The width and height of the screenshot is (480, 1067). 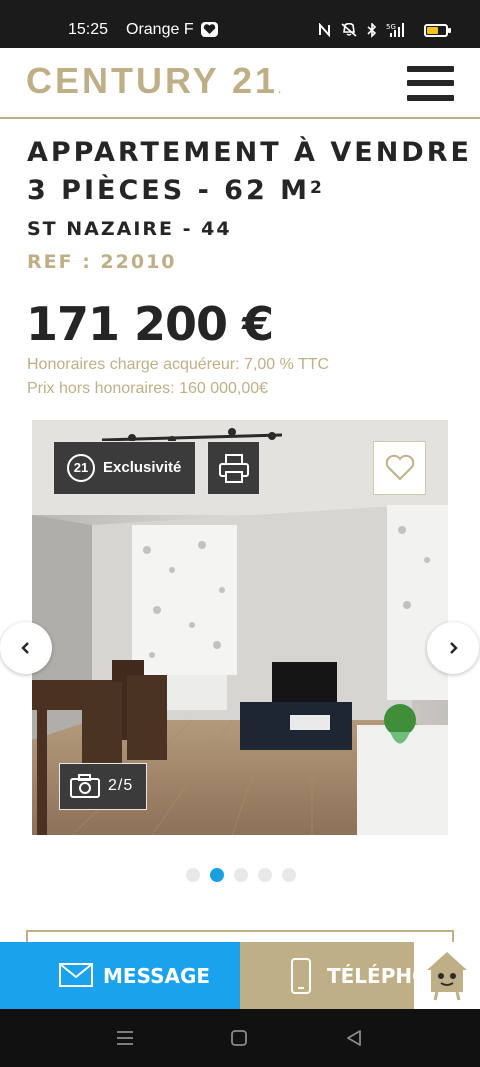 What do you see at coordinates (129, 229) in the screenshot?
I see `listing-location: ST NAZAIRE - 44` at bounding box center [129, 229].